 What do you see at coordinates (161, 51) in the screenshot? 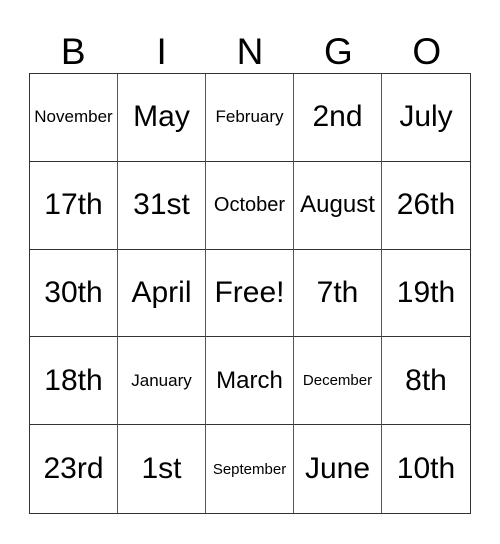
I see `header-letter-i: I` at bounding box center [161, 51].